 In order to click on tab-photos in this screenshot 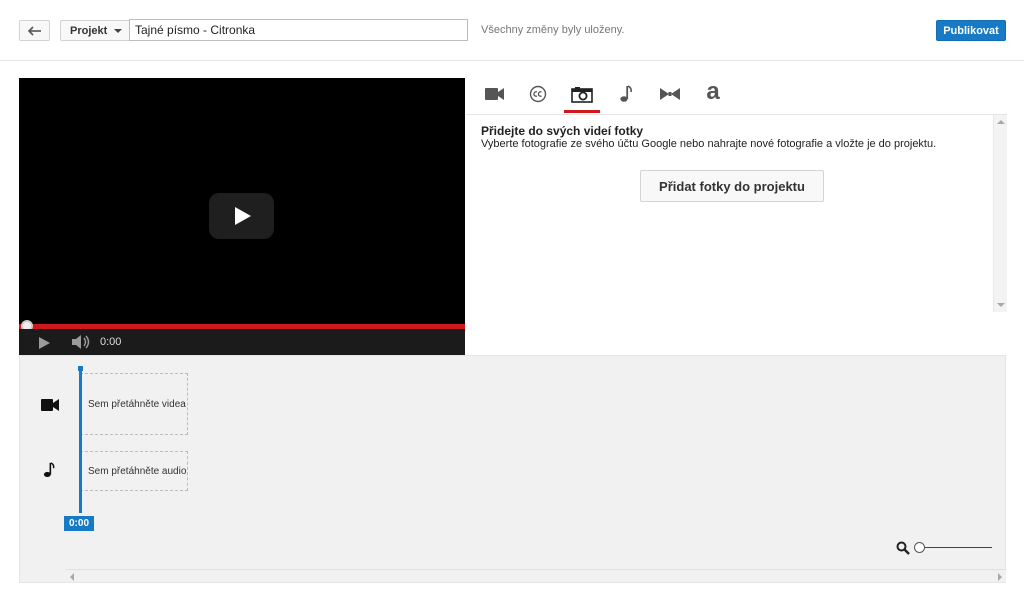, I will do `click(582, 95)`.